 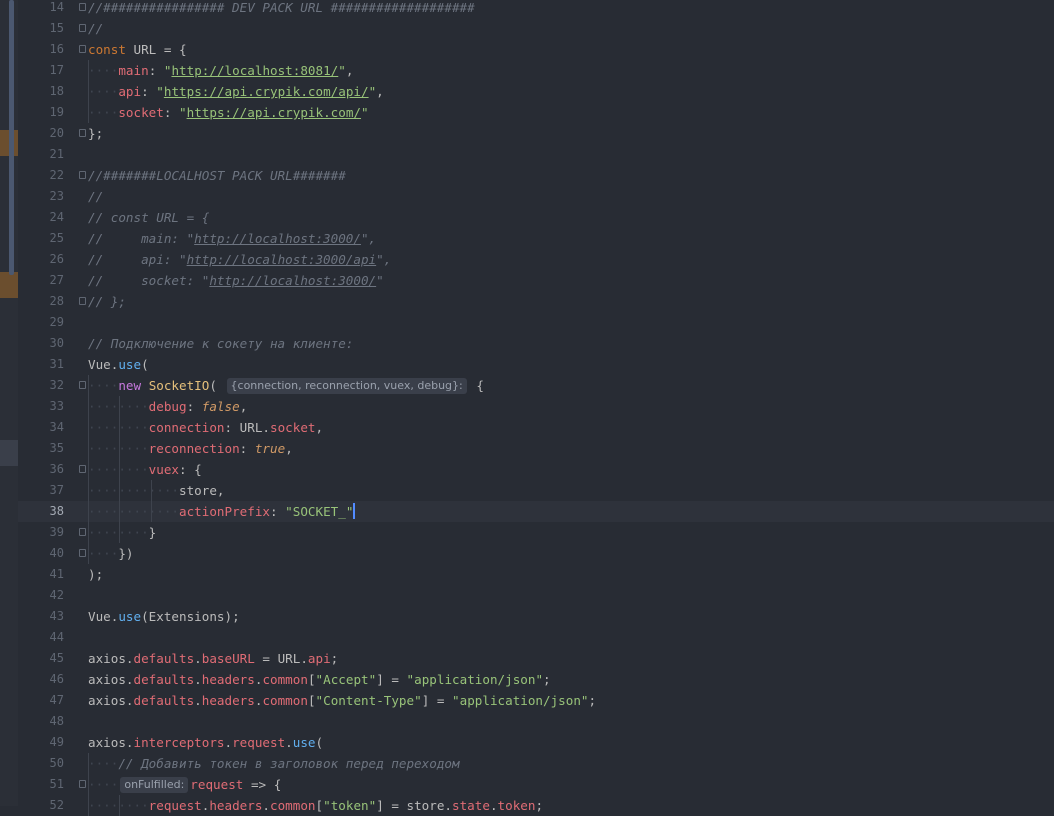 What do you see at coordinates (527, 259) in the screenshot?
I see `code-line: // api: "http://localhost:3000/api",` at bounding box center [527, 259].